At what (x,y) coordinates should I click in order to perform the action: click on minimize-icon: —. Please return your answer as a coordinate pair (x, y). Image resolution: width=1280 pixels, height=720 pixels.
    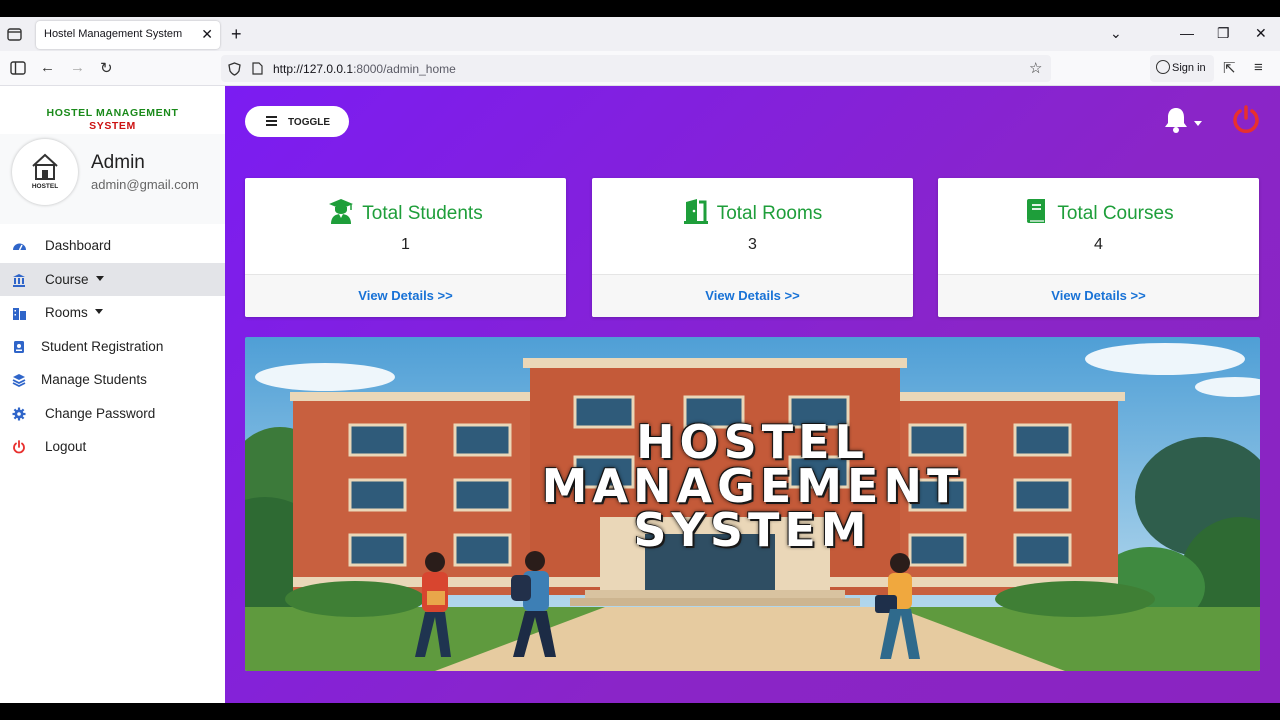
    Looking at the image, I should click on (1187, 33).